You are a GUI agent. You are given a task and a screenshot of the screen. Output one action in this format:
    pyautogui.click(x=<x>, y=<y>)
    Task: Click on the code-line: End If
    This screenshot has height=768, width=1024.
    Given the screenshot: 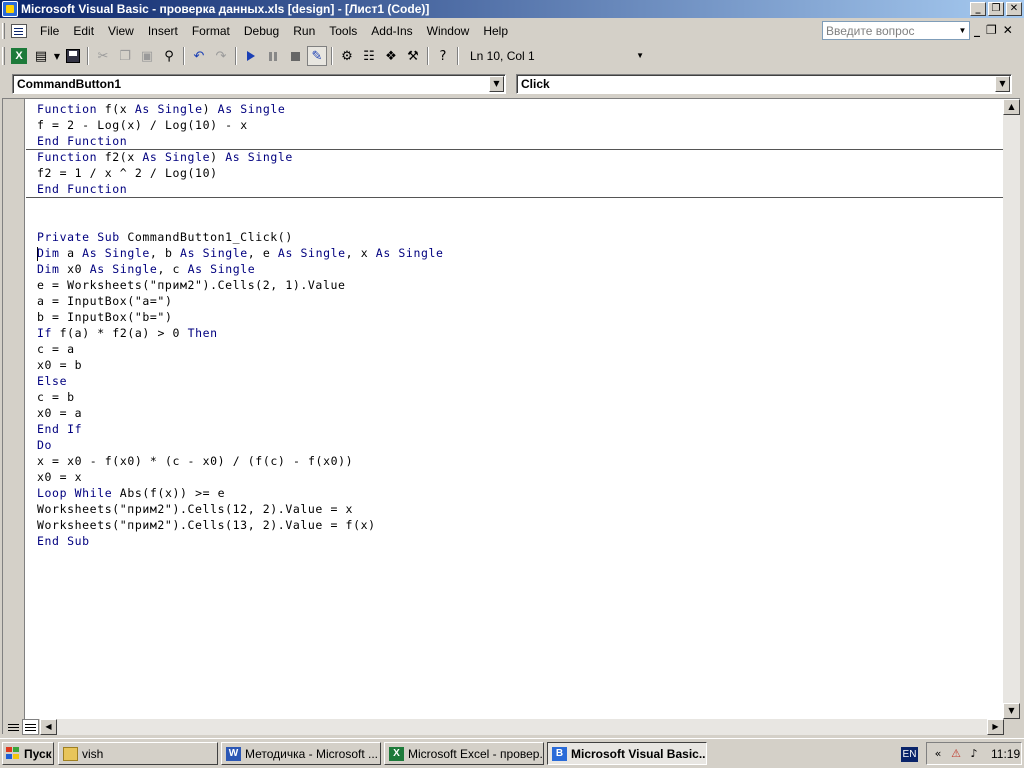 What is the action you would take?
    pyautogui.click(x=59, y=429)
    